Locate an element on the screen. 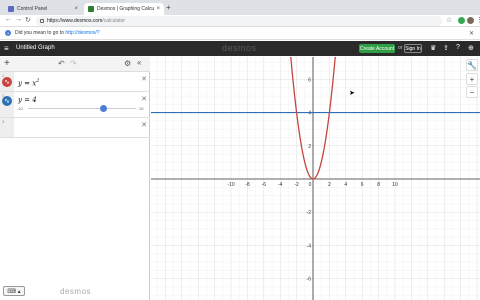 The image size is (480, 300). y-tick-label: -4 is located at coordinates (309, 246).